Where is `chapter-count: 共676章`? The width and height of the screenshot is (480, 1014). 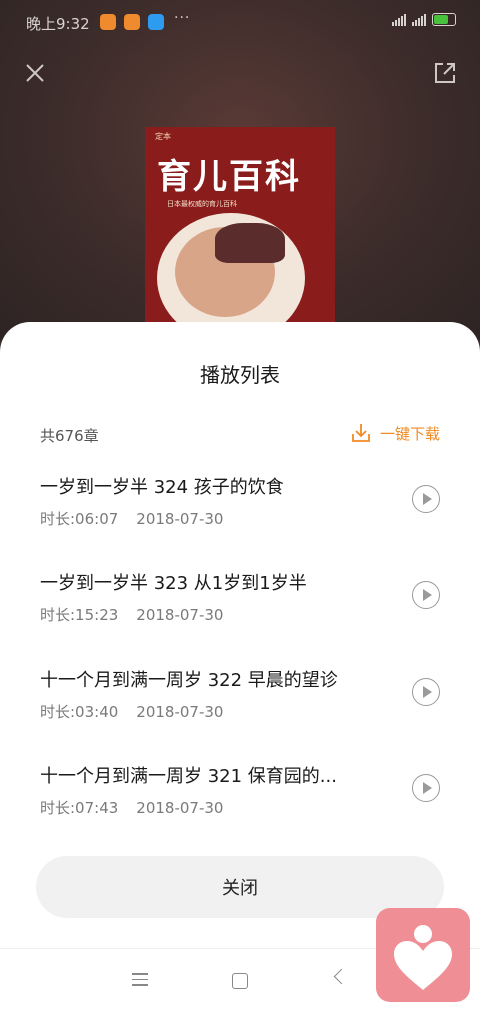
chapter-count: 共676章 is located at coordinates (69, 436).